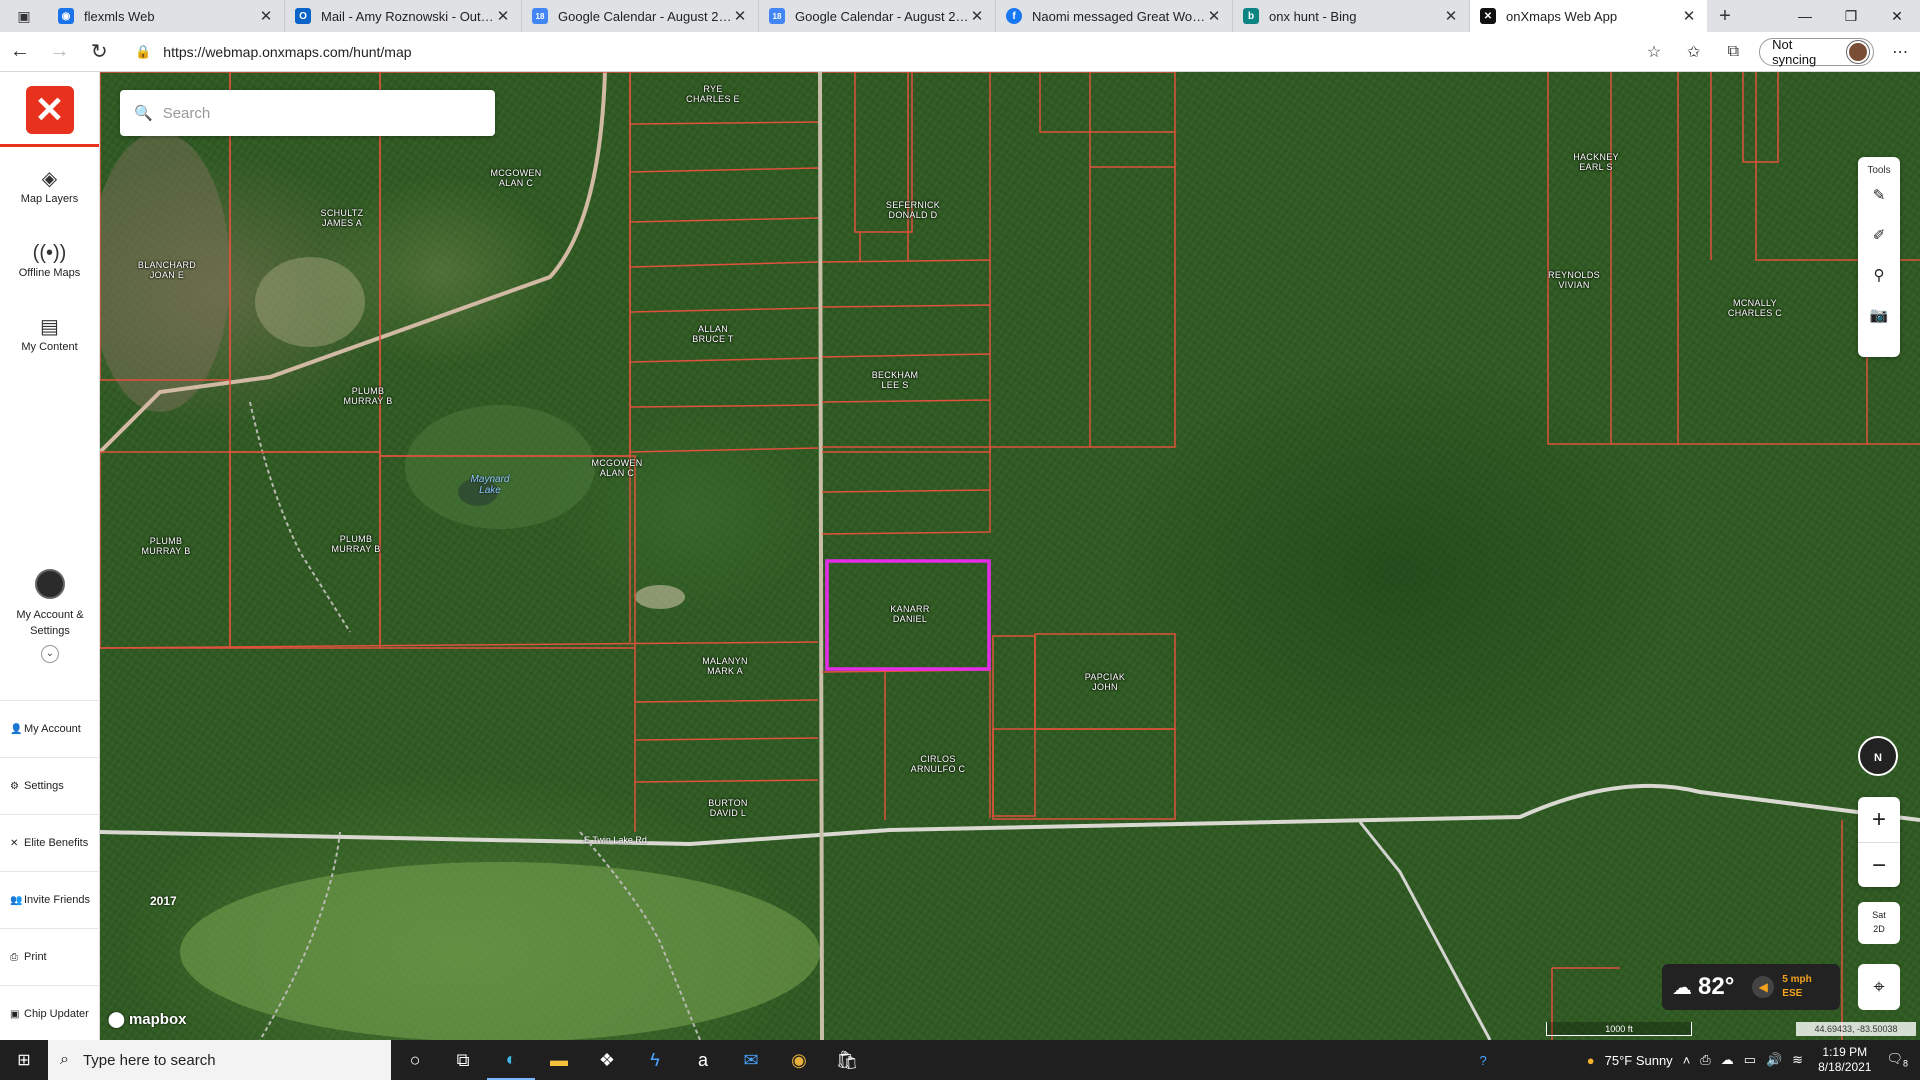 The image size is (1920, 1080). I want to click on sidebar-item-offline-maps: ((•)) Offline Maps, so click(49, 259).